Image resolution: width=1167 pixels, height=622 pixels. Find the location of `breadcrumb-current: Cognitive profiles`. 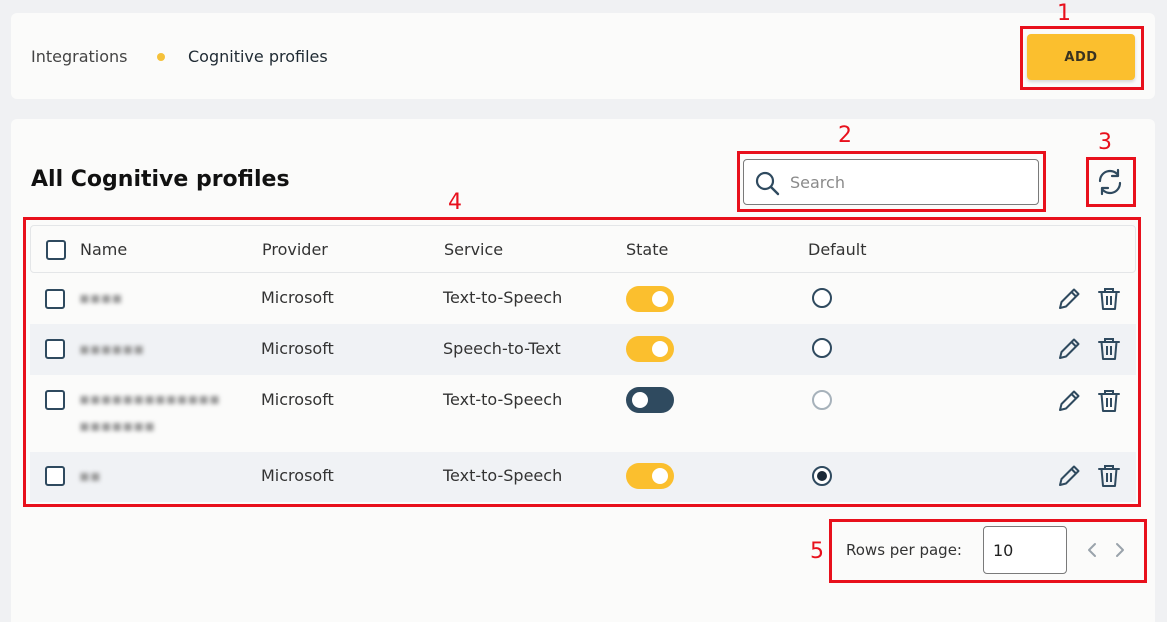

breadcrumb-current: Cognitive profiles is located at coordinates (258, 56).